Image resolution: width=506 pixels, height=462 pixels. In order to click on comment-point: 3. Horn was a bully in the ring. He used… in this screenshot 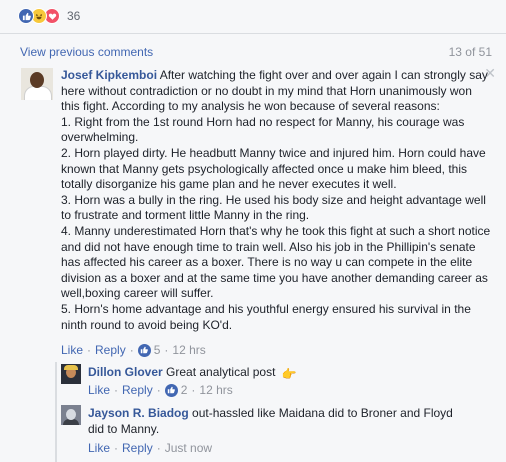, I will do `click(273, 207)`.